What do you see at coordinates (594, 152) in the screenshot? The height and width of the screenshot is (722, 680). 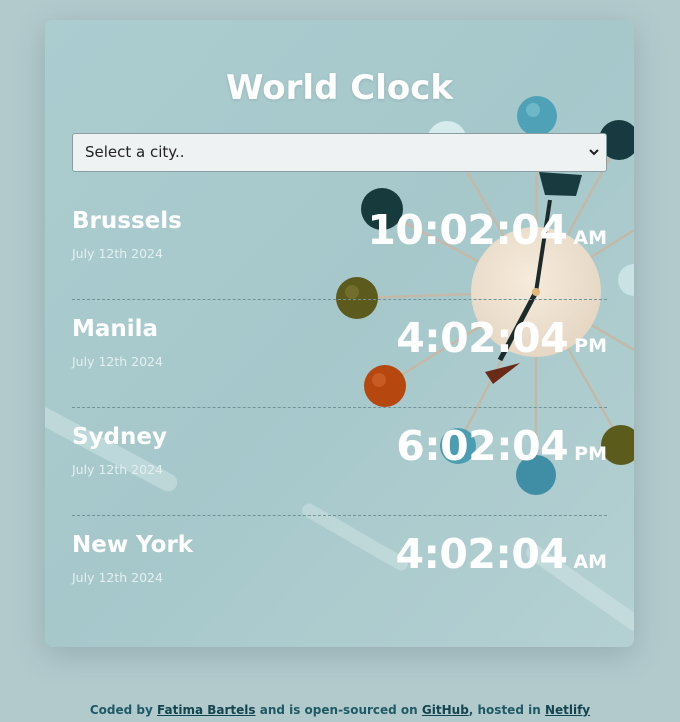 I see `chevron-down-icon` at bounding box center [594, 152].